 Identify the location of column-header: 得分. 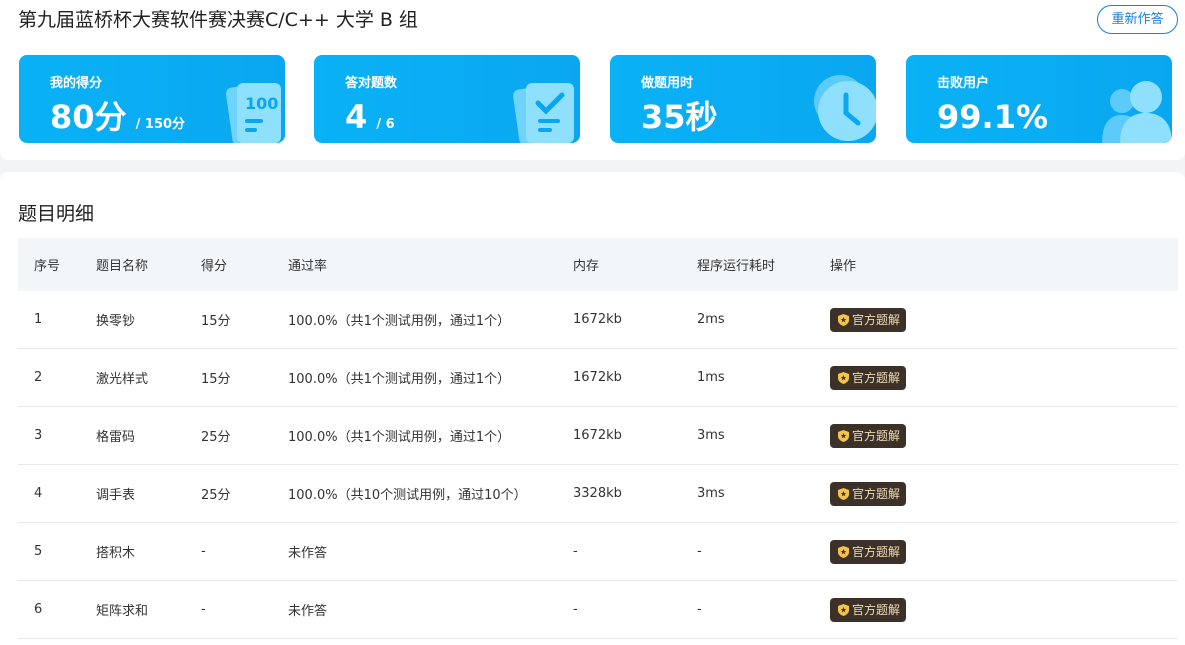
(214, 266).